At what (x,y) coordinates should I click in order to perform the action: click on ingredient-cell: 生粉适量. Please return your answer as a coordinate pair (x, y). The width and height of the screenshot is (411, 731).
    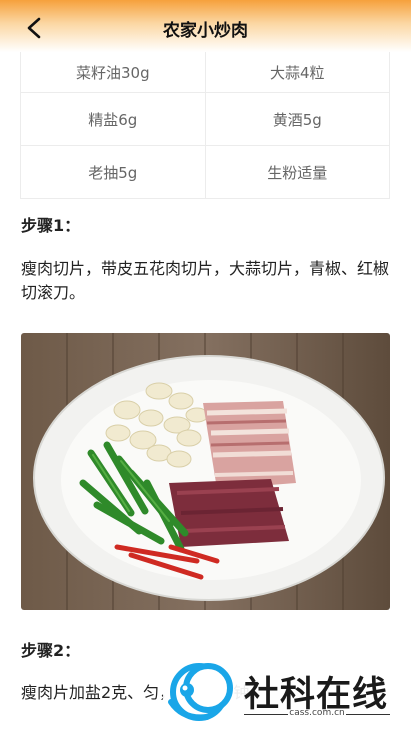
    Looking at the image, I should click on (297, 172).